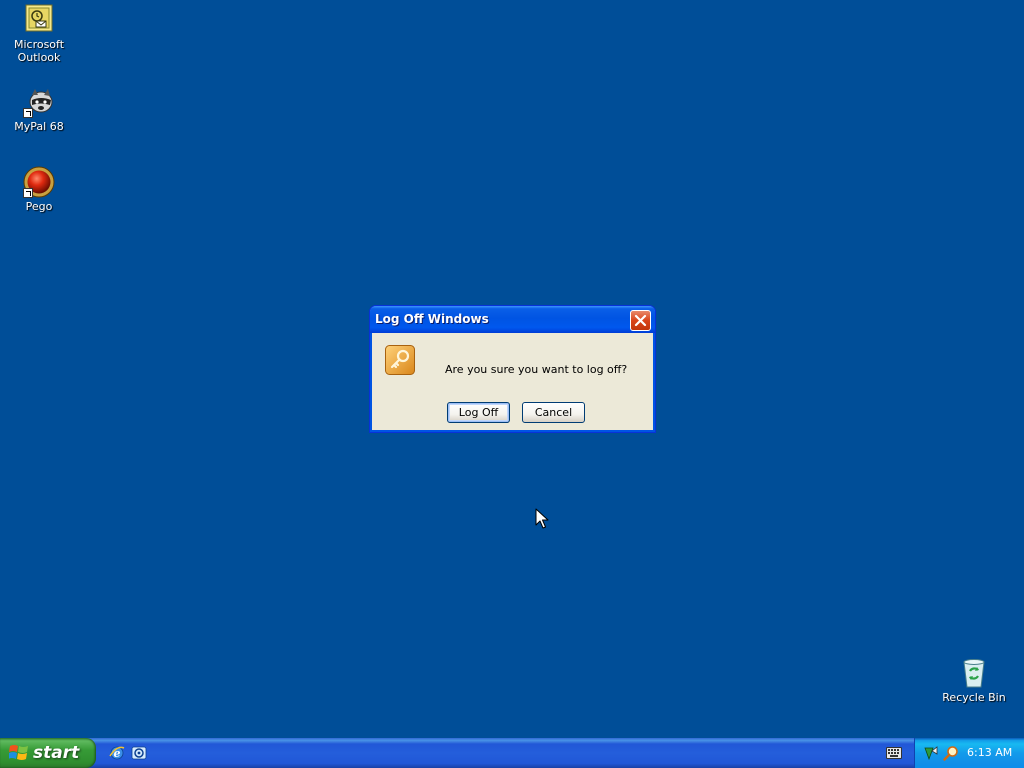 The image size is (1024, 768). I want to click on logoff-button: Log Off, so click(478, 412).